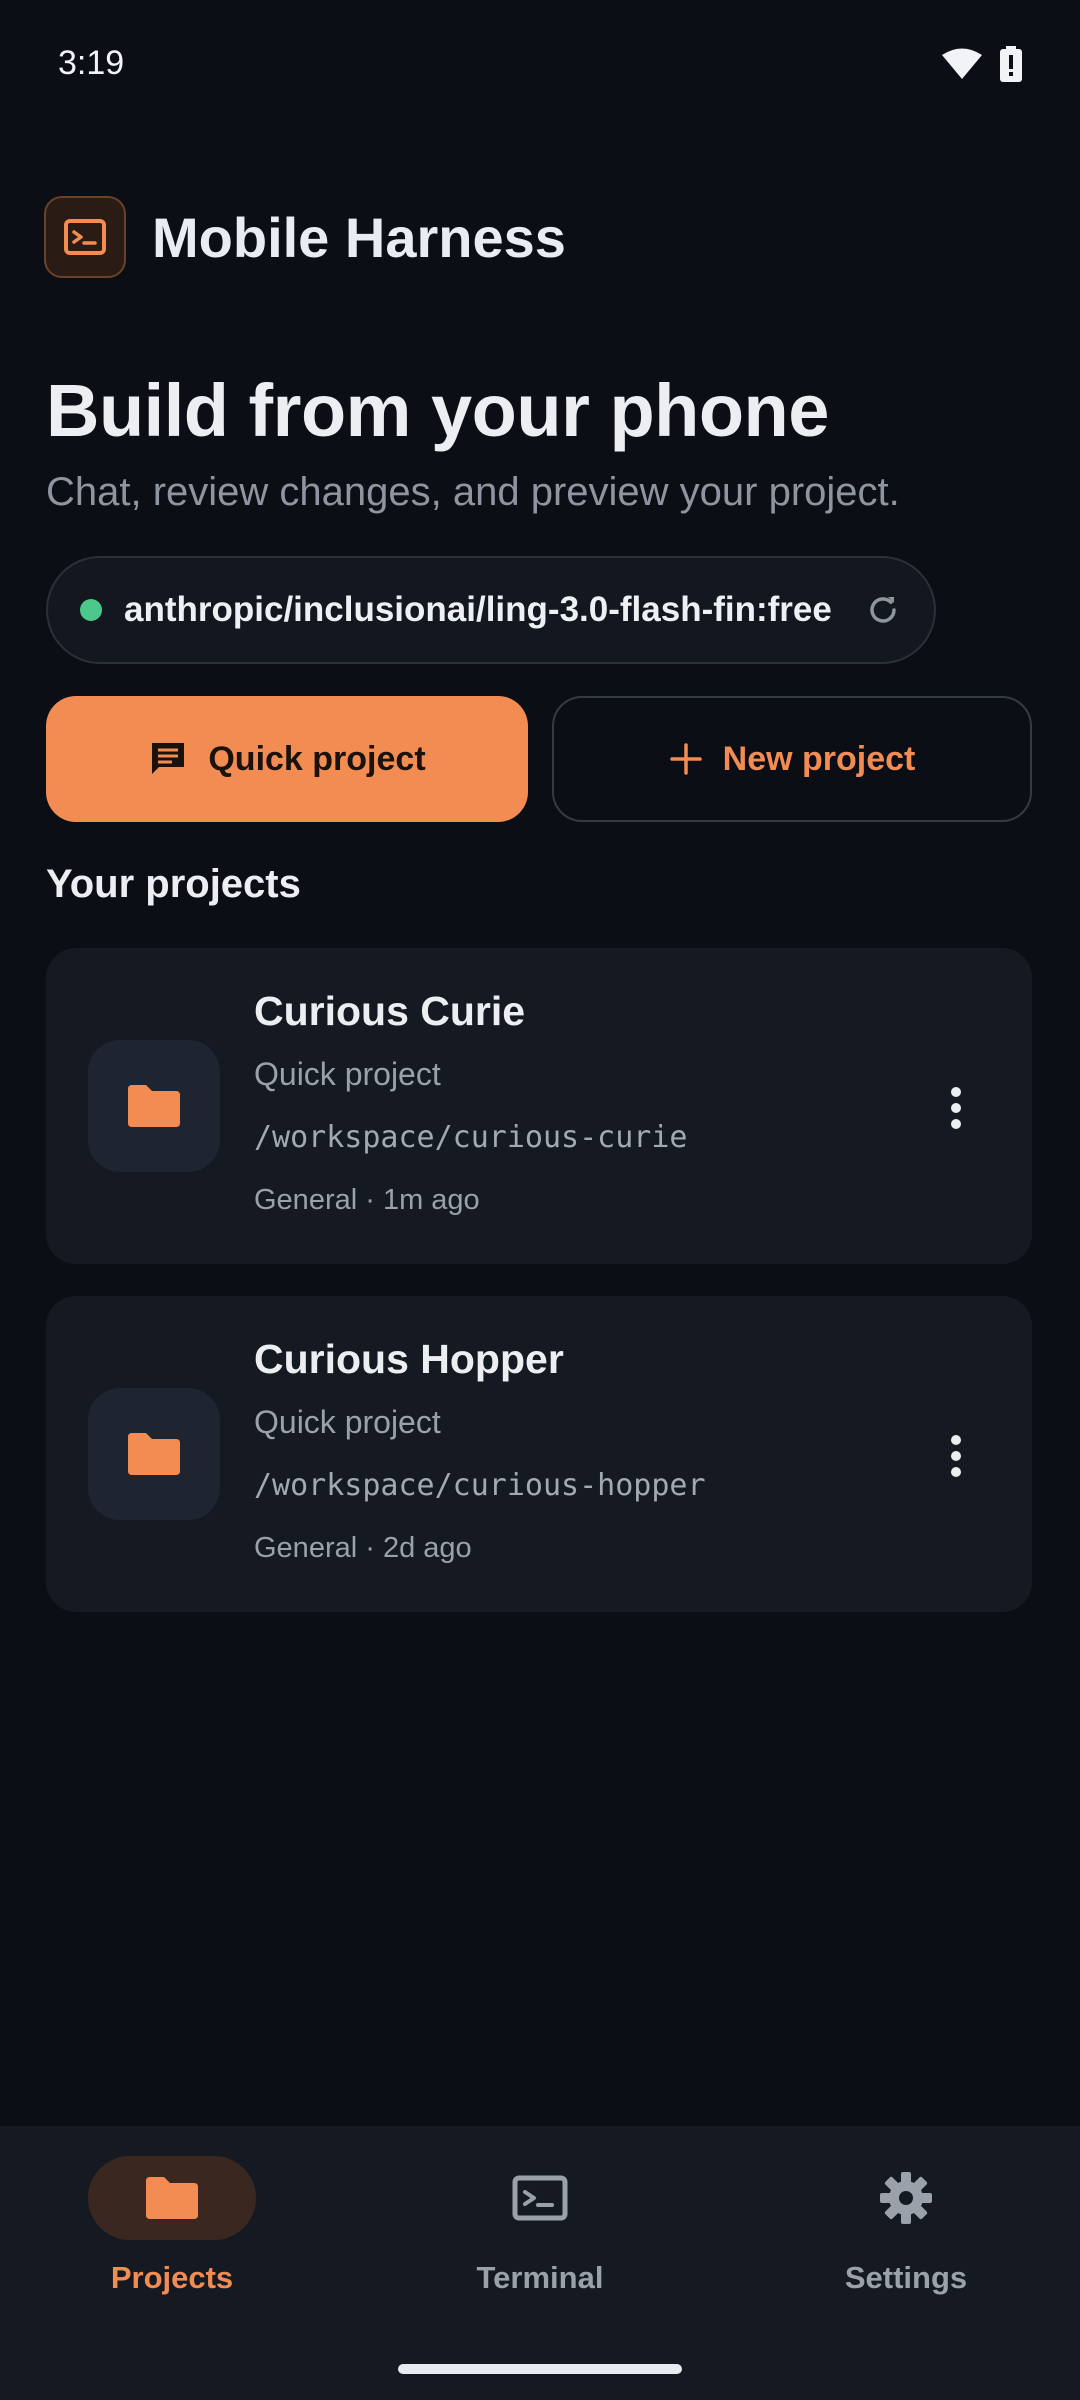 The height and width of the screenshot is (2400, 1080). Describe the element at coordinates (819, 758) in the screenshot. I see `new-project-label: New project` at that location.